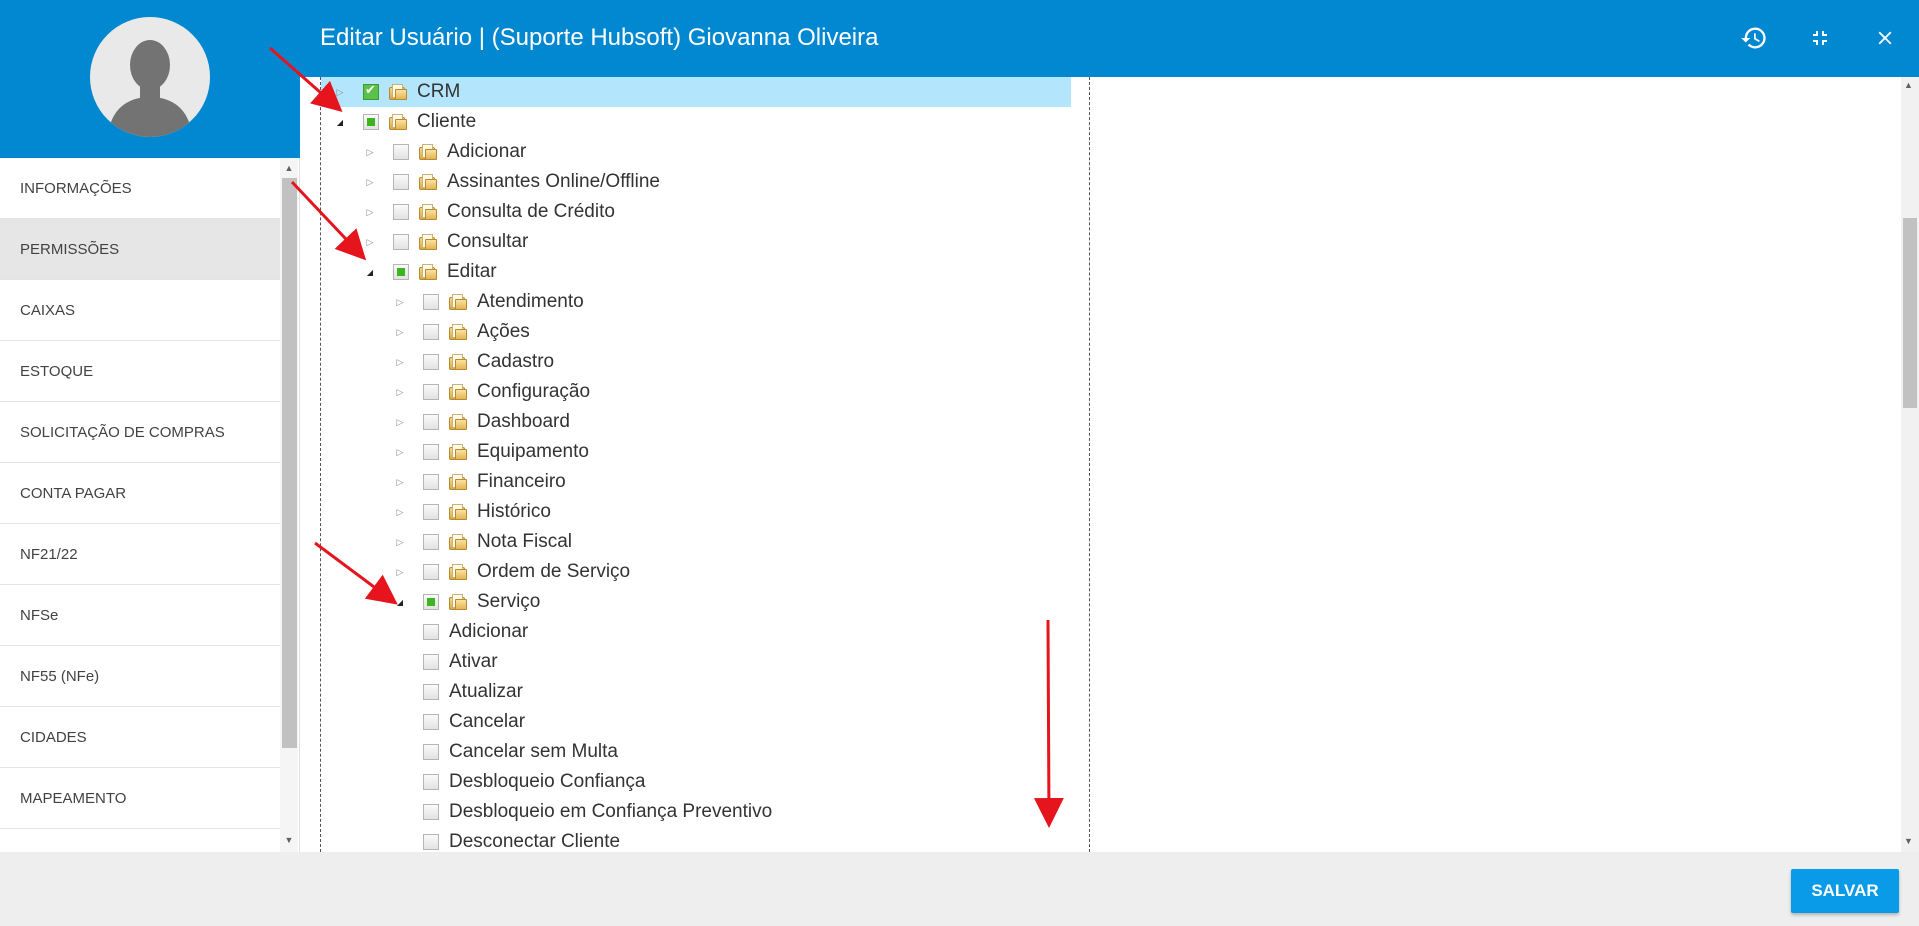 Image resolution: width=1919 pixels, height=926 pixels. What do you see at coordinates (474, 362) in the screenshot?
I see `tree-folder-item: ▷ Cadastro` at bounding box center [474, 362].